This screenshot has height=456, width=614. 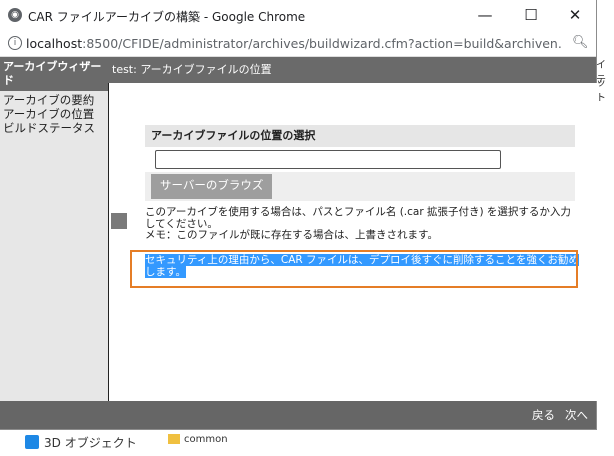 What do you see at coordinates (90, 442) in the screenshot?
I see `bg-item-3d-objects: 3D オブジェクト` at bounding box center [90, 442].